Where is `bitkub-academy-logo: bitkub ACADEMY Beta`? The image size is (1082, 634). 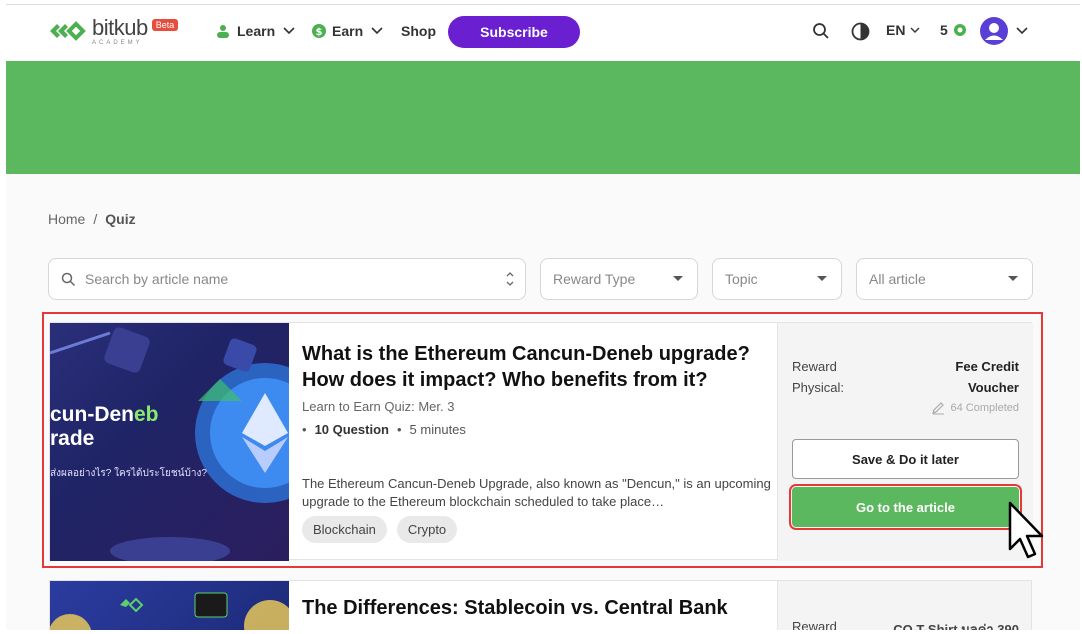 bitkub-academy-logo: bitkub ACADEMY Beta is located at coordinates (113, 30).